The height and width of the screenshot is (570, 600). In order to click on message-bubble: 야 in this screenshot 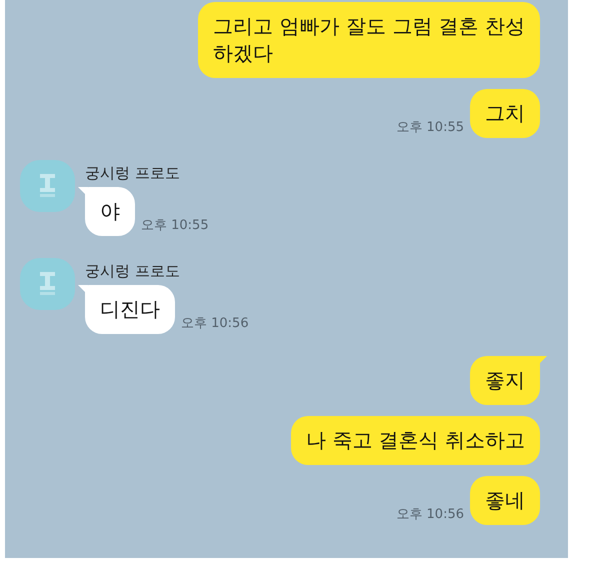, I will do `click(110, 211)`.